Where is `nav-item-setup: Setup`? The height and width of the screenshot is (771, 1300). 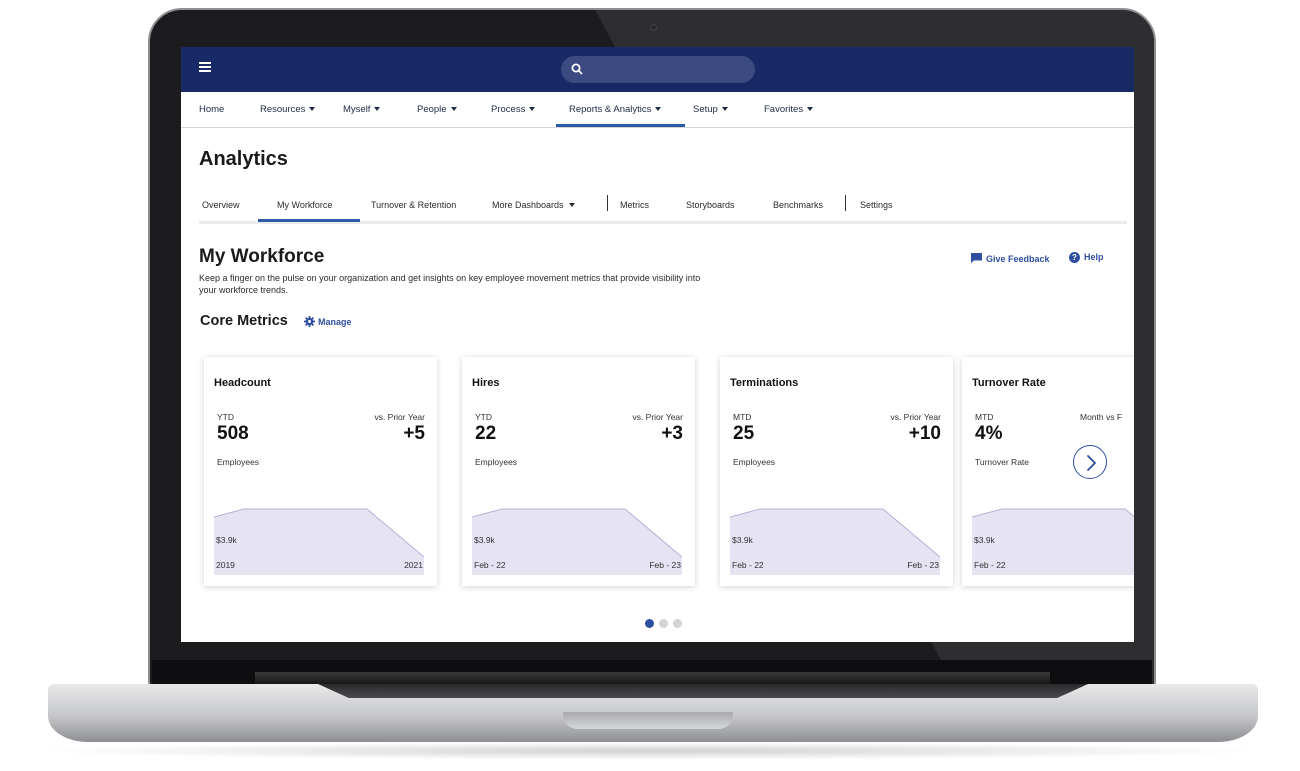
nav-item-setup: Setup is located at coordinates (710, 109).